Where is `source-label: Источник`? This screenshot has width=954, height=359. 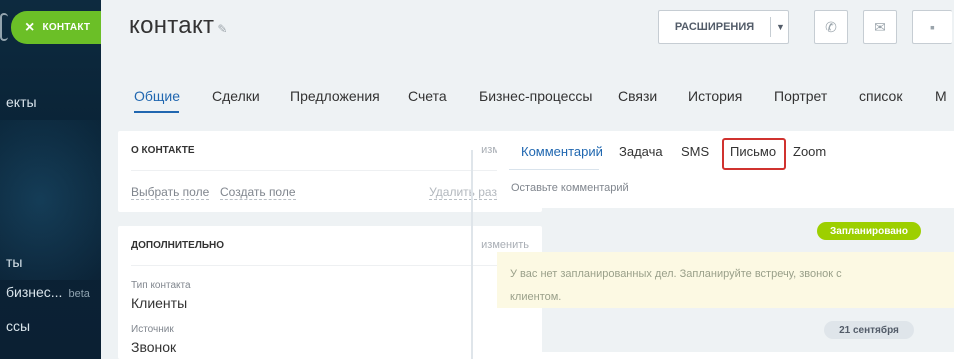 source-label: Источник is located at coordinates (152, 329).